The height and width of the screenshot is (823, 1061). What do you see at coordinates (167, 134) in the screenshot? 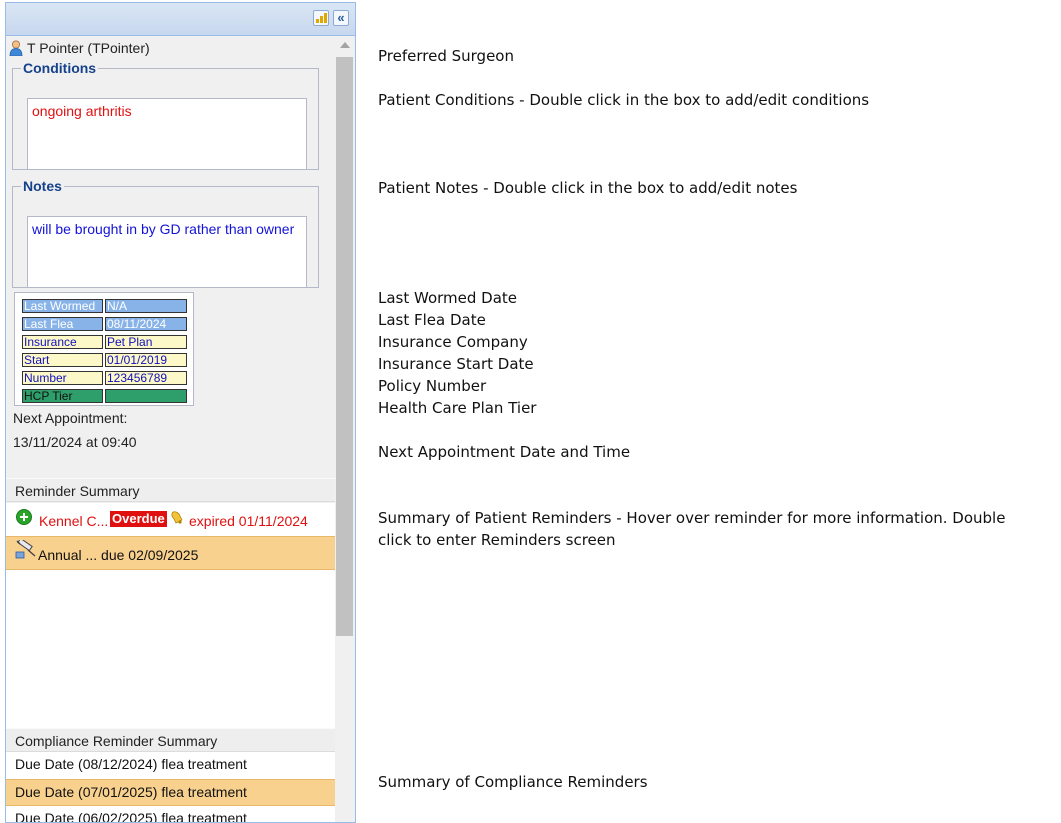
I see `conditions-textbox: ongoing arthritis` at bounding box center [167, 134].